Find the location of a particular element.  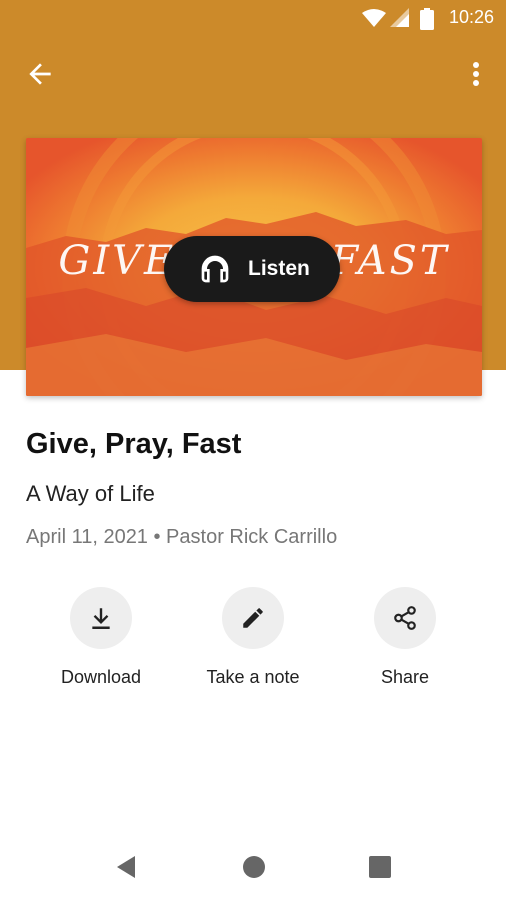

download-icon is located at coordinates (101, 618).